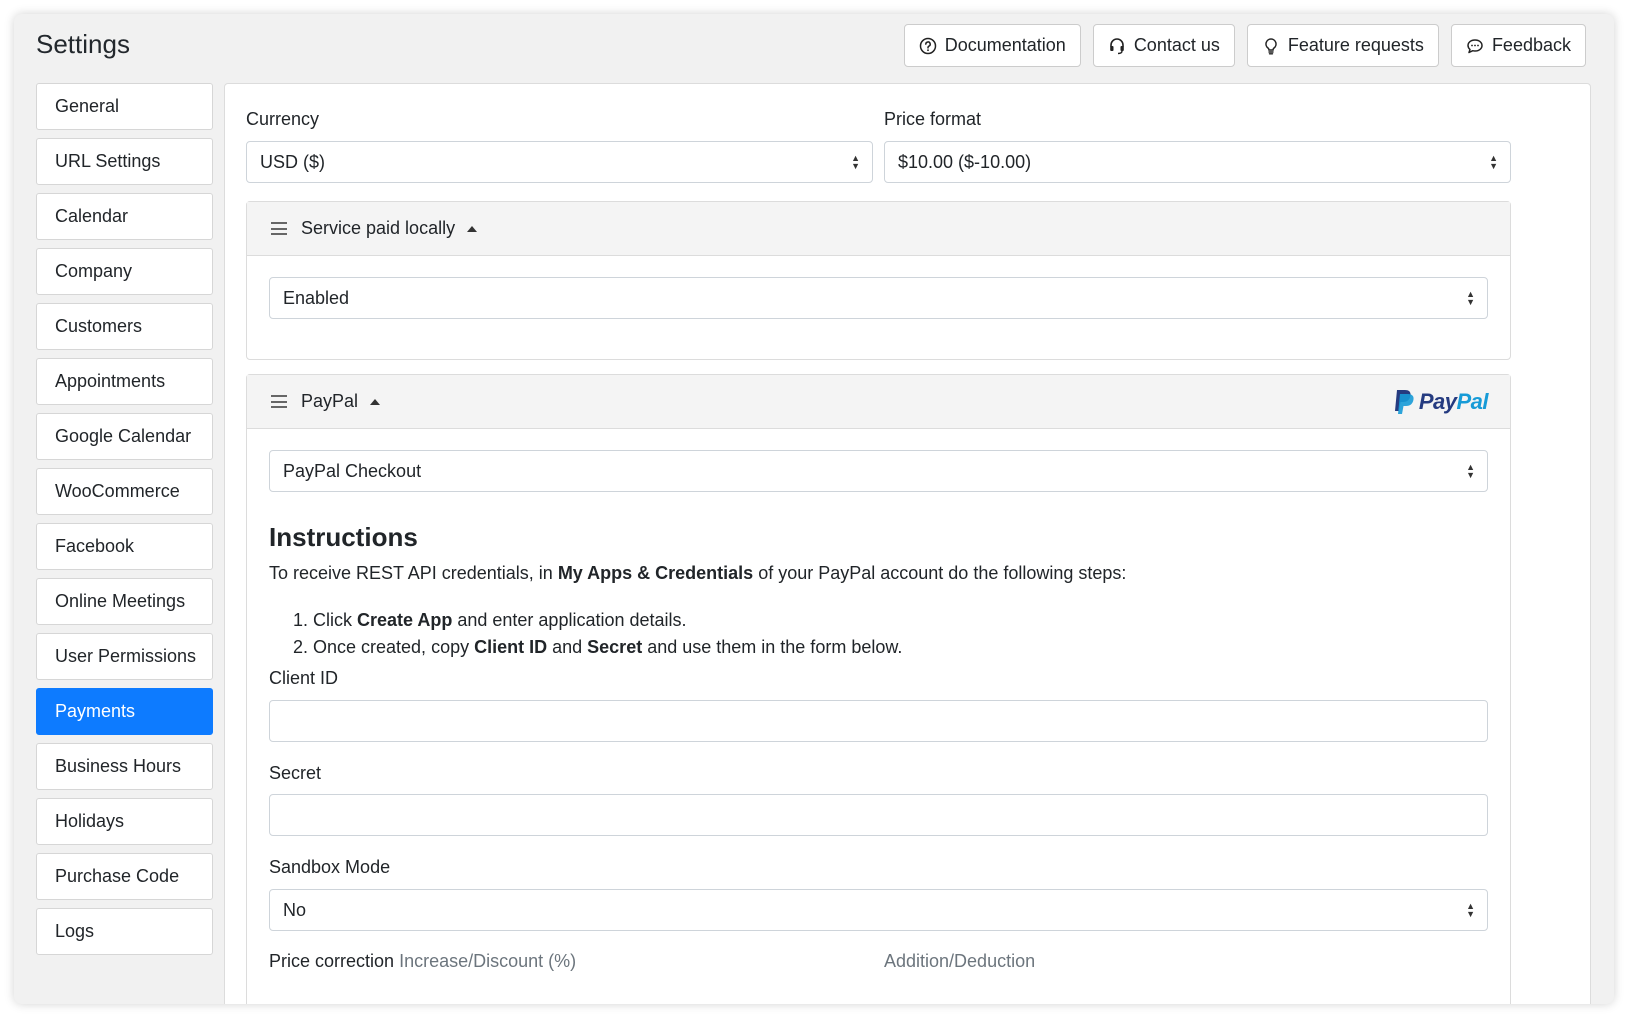 The image size is (1628, 1018). Describe the element at coordinates (124, 766) in the screenshot. I see `sidebar-item-business-hours: Business Hours` at that location.